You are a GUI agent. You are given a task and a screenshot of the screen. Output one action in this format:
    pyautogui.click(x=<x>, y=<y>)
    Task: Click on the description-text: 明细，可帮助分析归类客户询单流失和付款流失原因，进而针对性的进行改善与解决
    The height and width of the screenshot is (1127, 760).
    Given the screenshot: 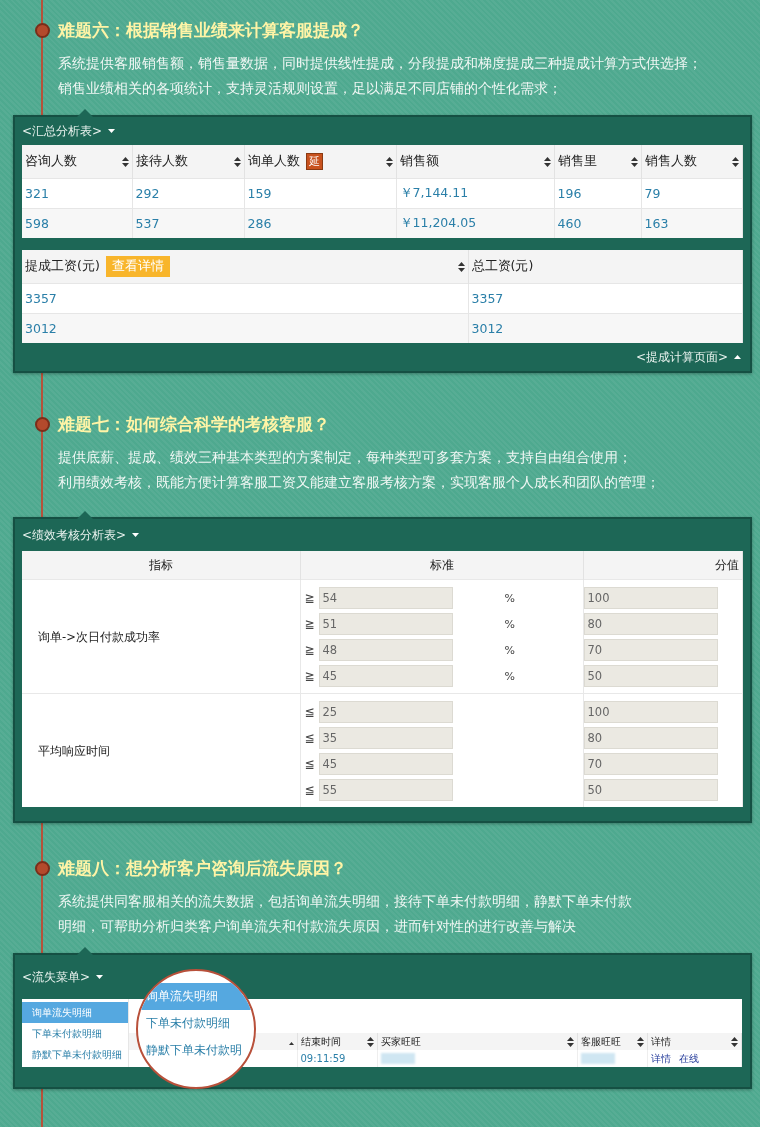 What is the action you would take?
    pyautogui.click(x=317, y=926)
    